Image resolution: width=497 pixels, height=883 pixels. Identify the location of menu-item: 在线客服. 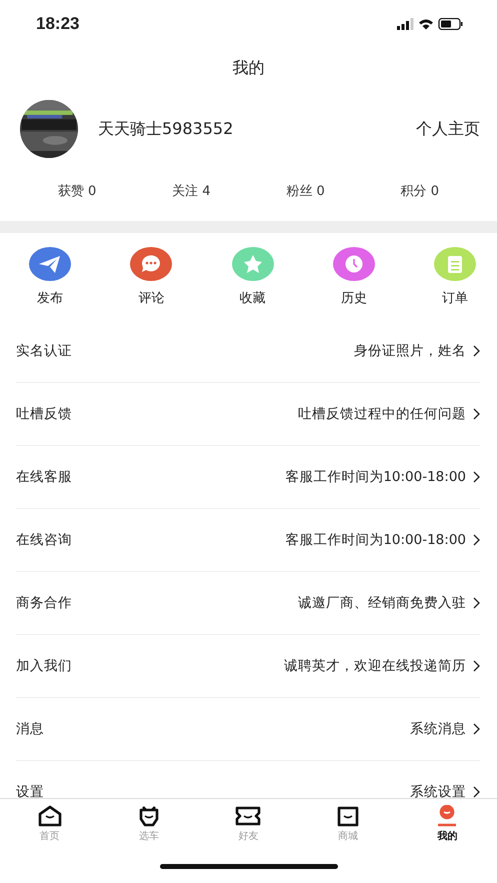
(151, 477).